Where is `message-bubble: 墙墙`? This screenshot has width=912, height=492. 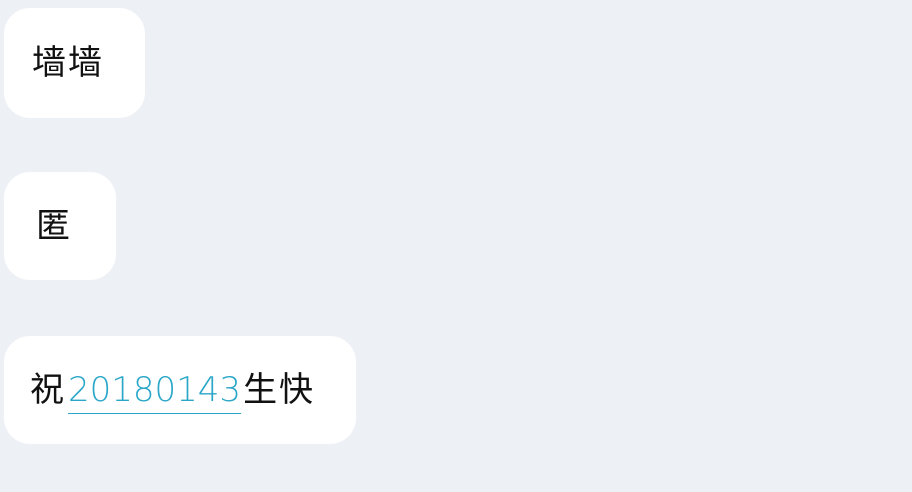 message-bubble: 墙墙 is located at coordinates (74, 63).